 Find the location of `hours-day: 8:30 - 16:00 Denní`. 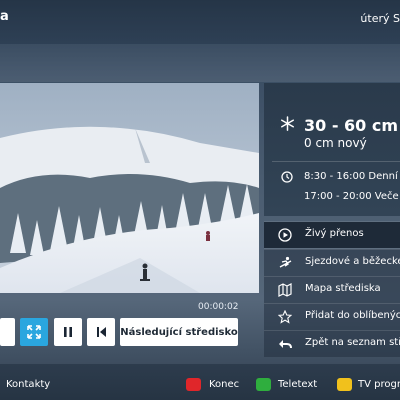

hours-day: 8:30 - 16:00 Denní is located at coordinates (351, 176).